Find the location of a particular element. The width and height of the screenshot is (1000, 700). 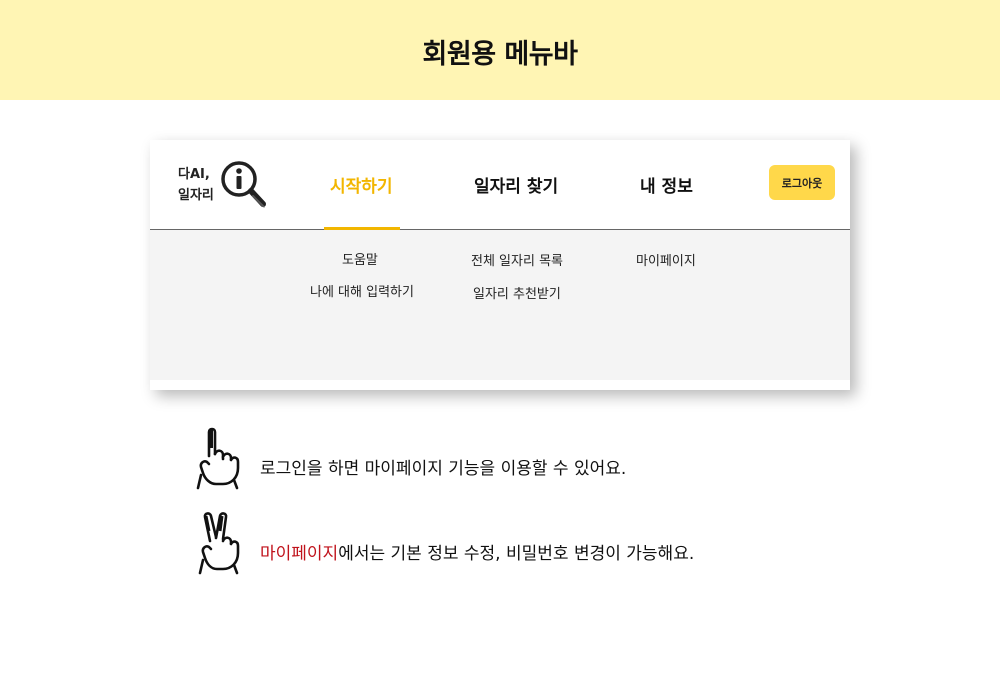

hand-two-fingers-icon is located at coordinates (219, 543).